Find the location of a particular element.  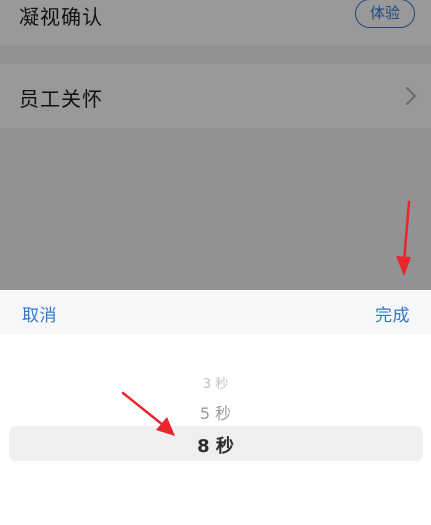

picker-option-selected: 8 秒 is located at coordinates (215, 445).